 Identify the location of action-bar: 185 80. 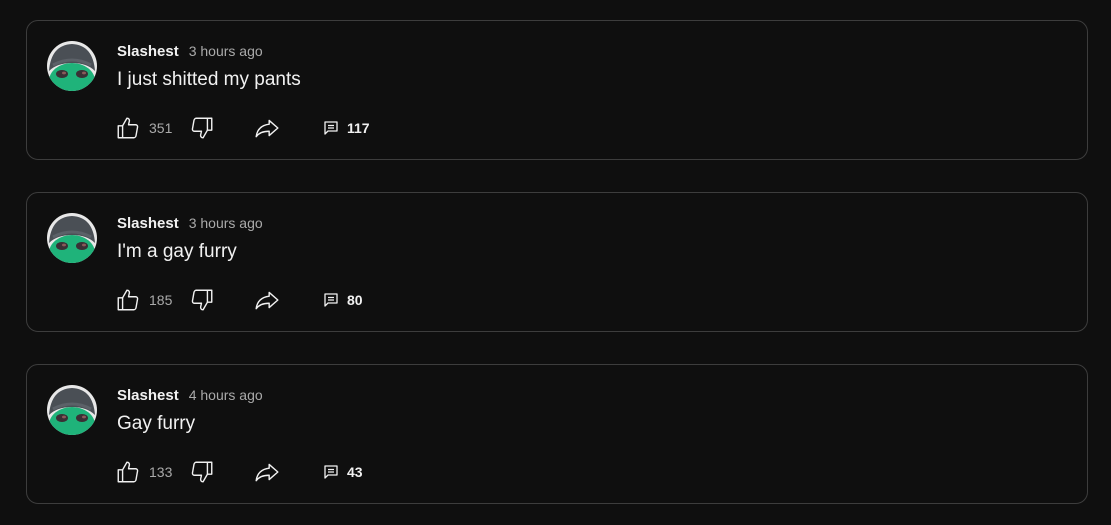
(265, 300).